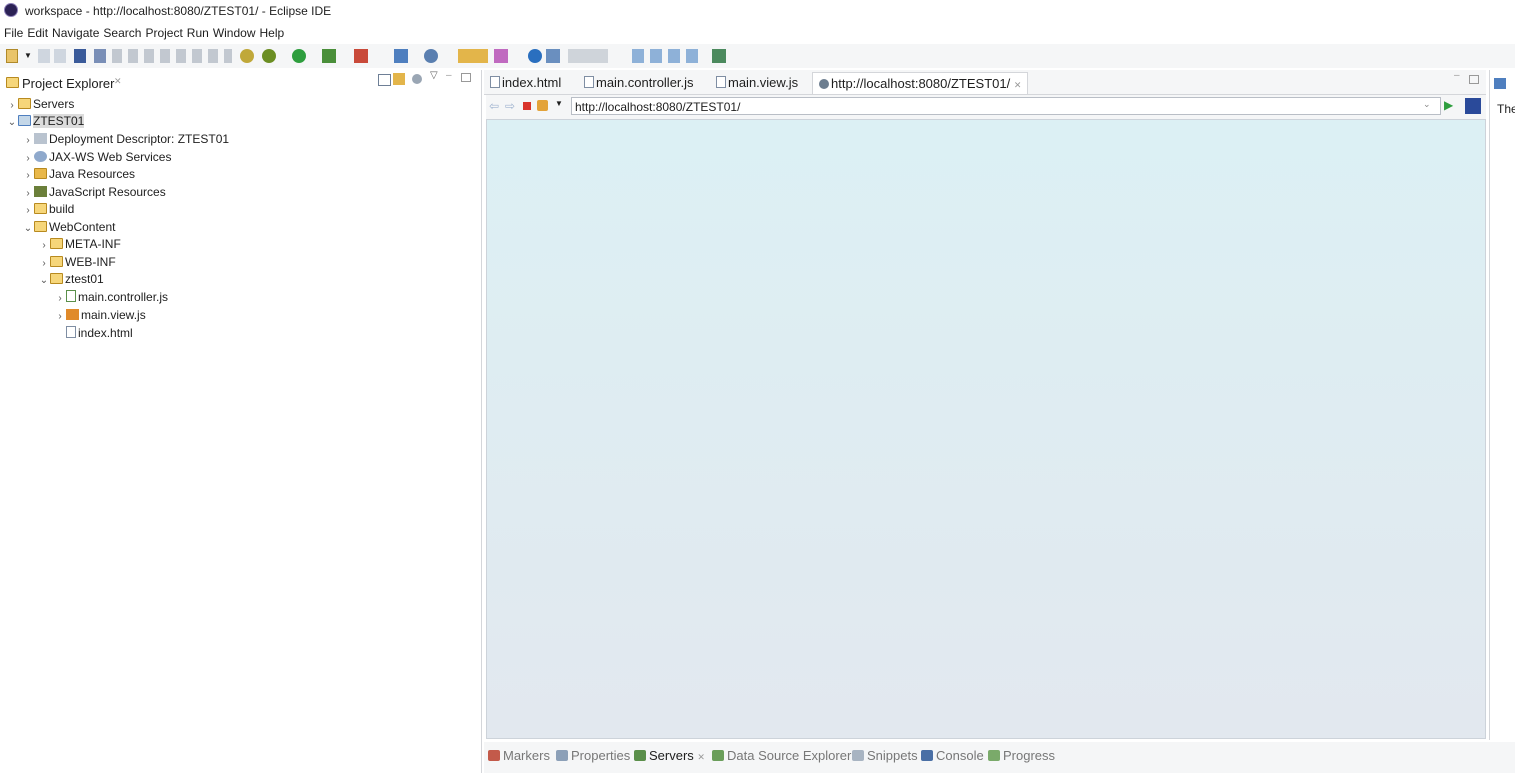  I want to click on collapse-all-icon, so click(384, 80).